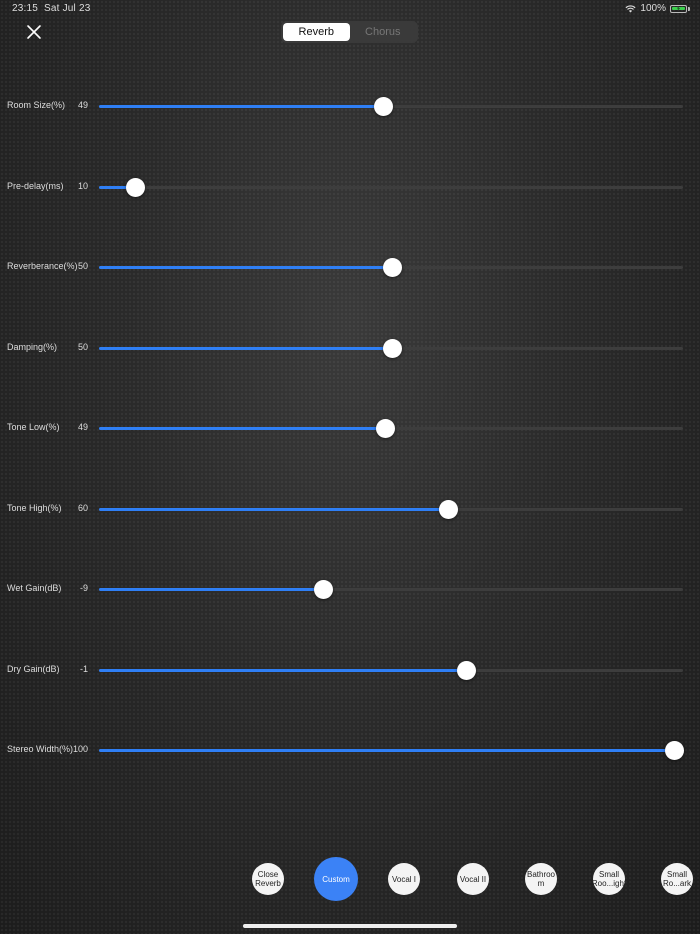 This screenshot has width=700, height=934. What do you see at coordinates (33, 669) in the screenshot?
I see `slider-label: Dry Gain(dB)` at bounding box center [33, 669].